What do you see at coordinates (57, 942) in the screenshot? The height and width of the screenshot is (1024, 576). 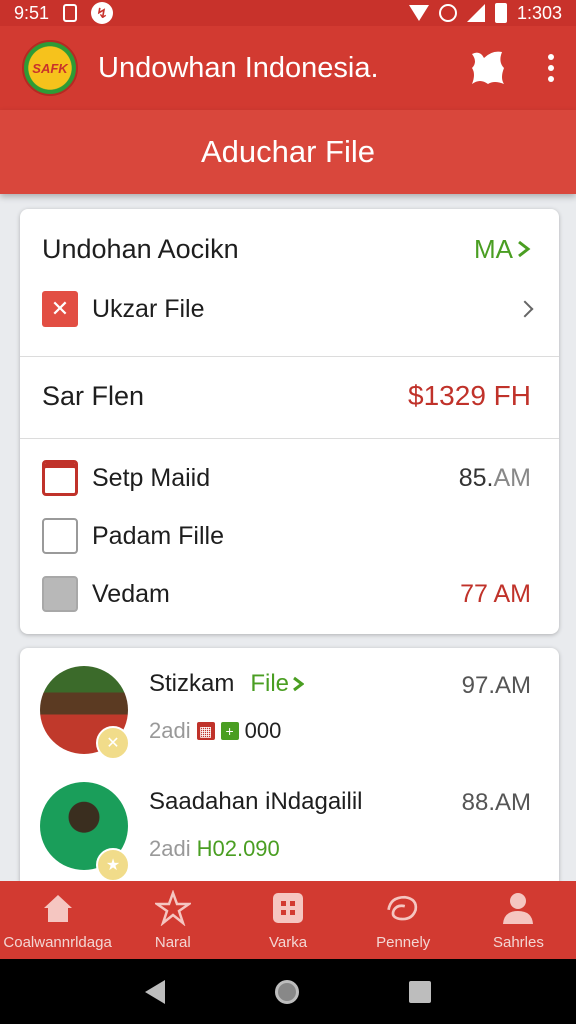 I see `nav-label: Coalwannrldaga` at bounding box center [57, 942].